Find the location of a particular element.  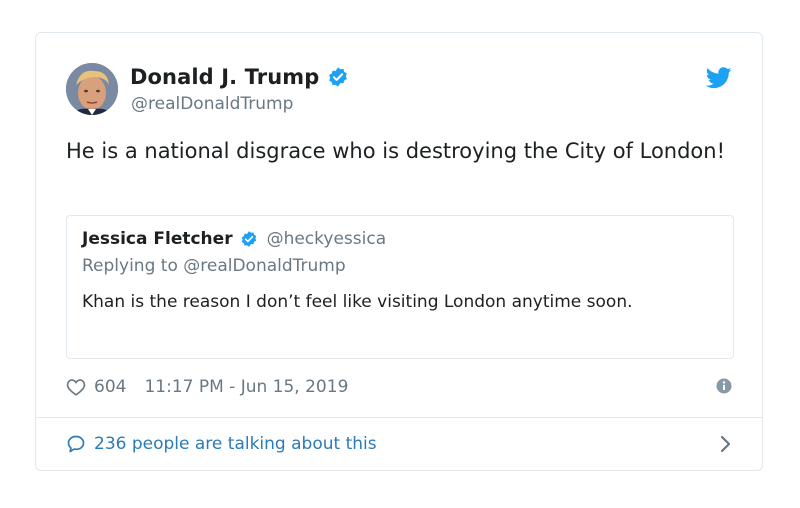

author-display-name: Donald J. Trump is located at coordinates (224, 77).